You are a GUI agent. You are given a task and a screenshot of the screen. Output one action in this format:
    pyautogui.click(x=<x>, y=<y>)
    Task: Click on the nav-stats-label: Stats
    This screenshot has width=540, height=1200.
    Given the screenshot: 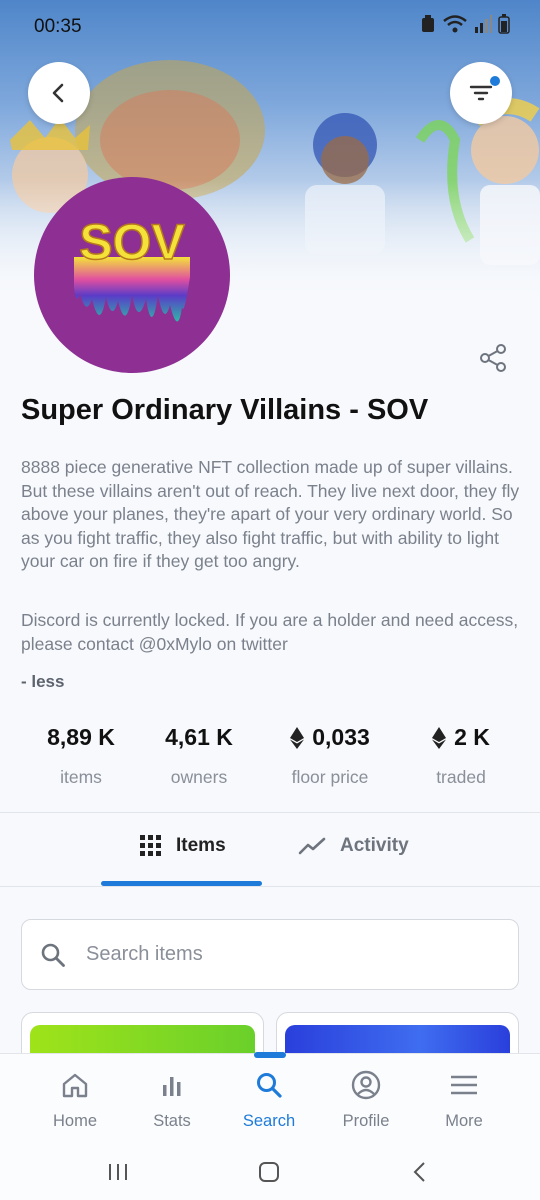 What is the action you would take?
    pyautogui.click(x=172, y=1121)
    